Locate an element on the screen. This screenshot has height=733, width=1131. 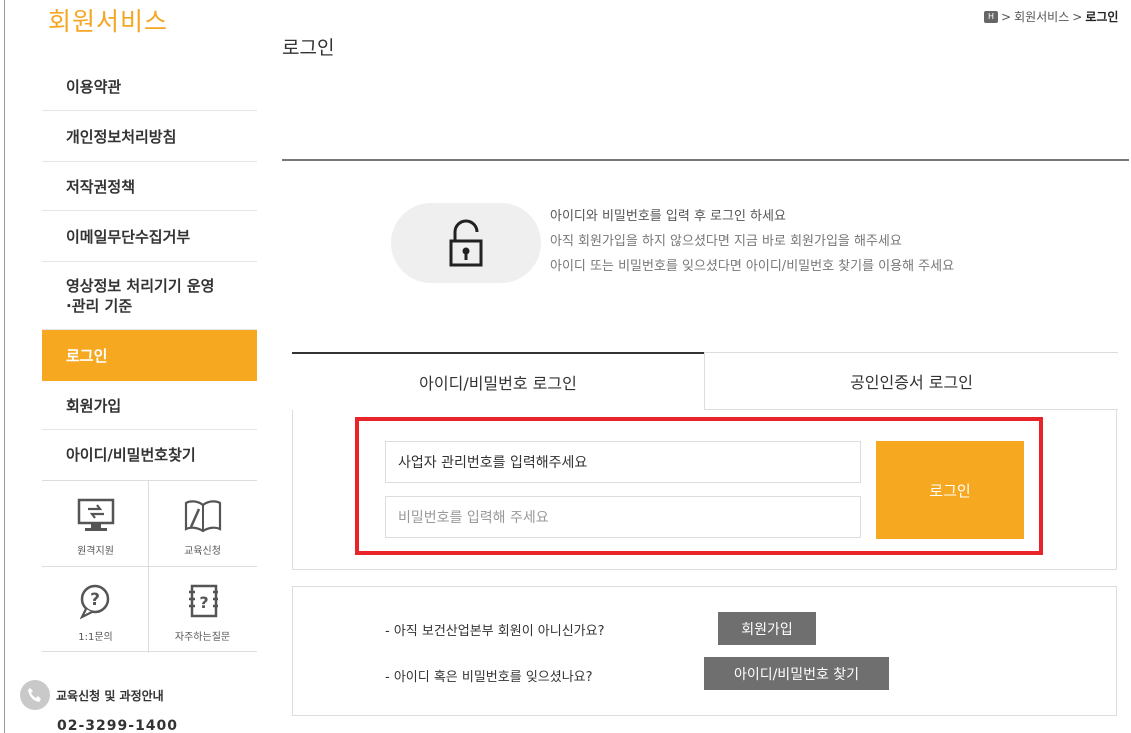
faq-note-icon: ? is located at coordinates (203, 601).